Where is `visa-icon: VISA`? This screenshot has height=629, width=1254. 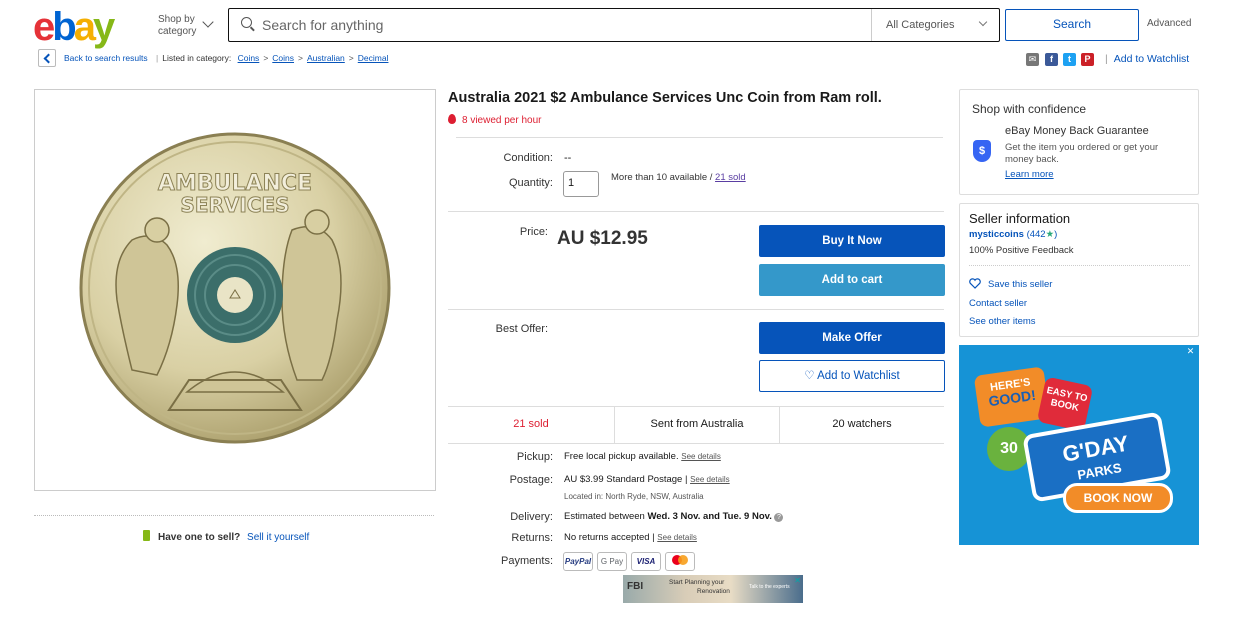
visa-icon: VISA is located at coordinates (646, 561).